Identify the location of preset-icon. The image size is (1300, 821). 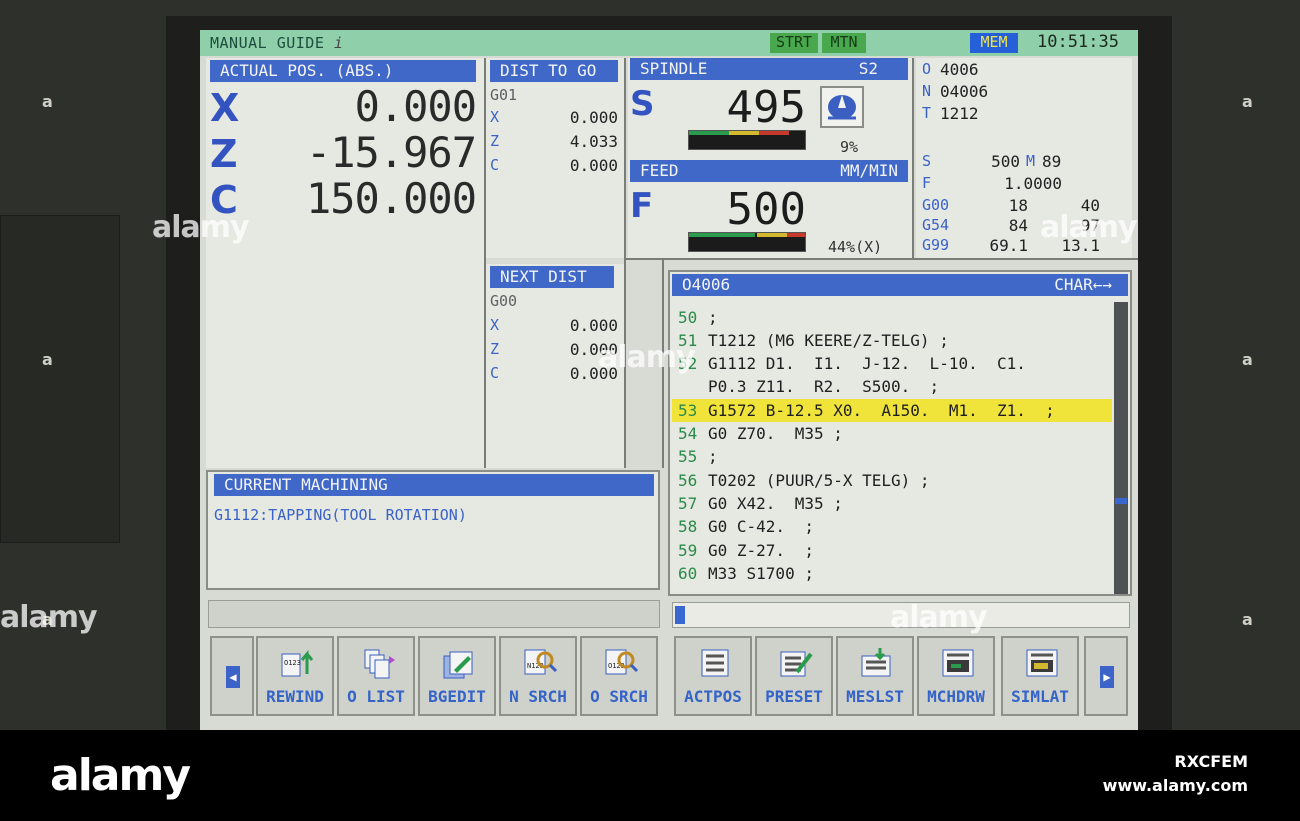
(796, 664).